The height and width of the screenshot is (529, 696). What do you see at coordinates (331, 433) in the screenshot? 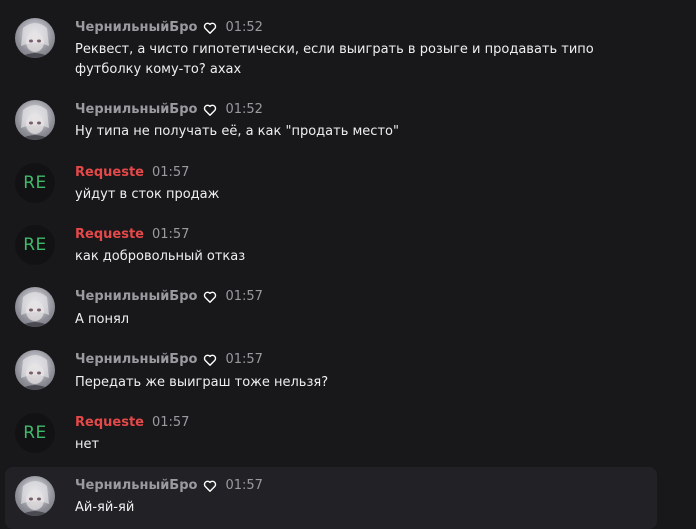
I see `chat-message: RE Requeste 01:57 нет` at bounding box center [331, 433].